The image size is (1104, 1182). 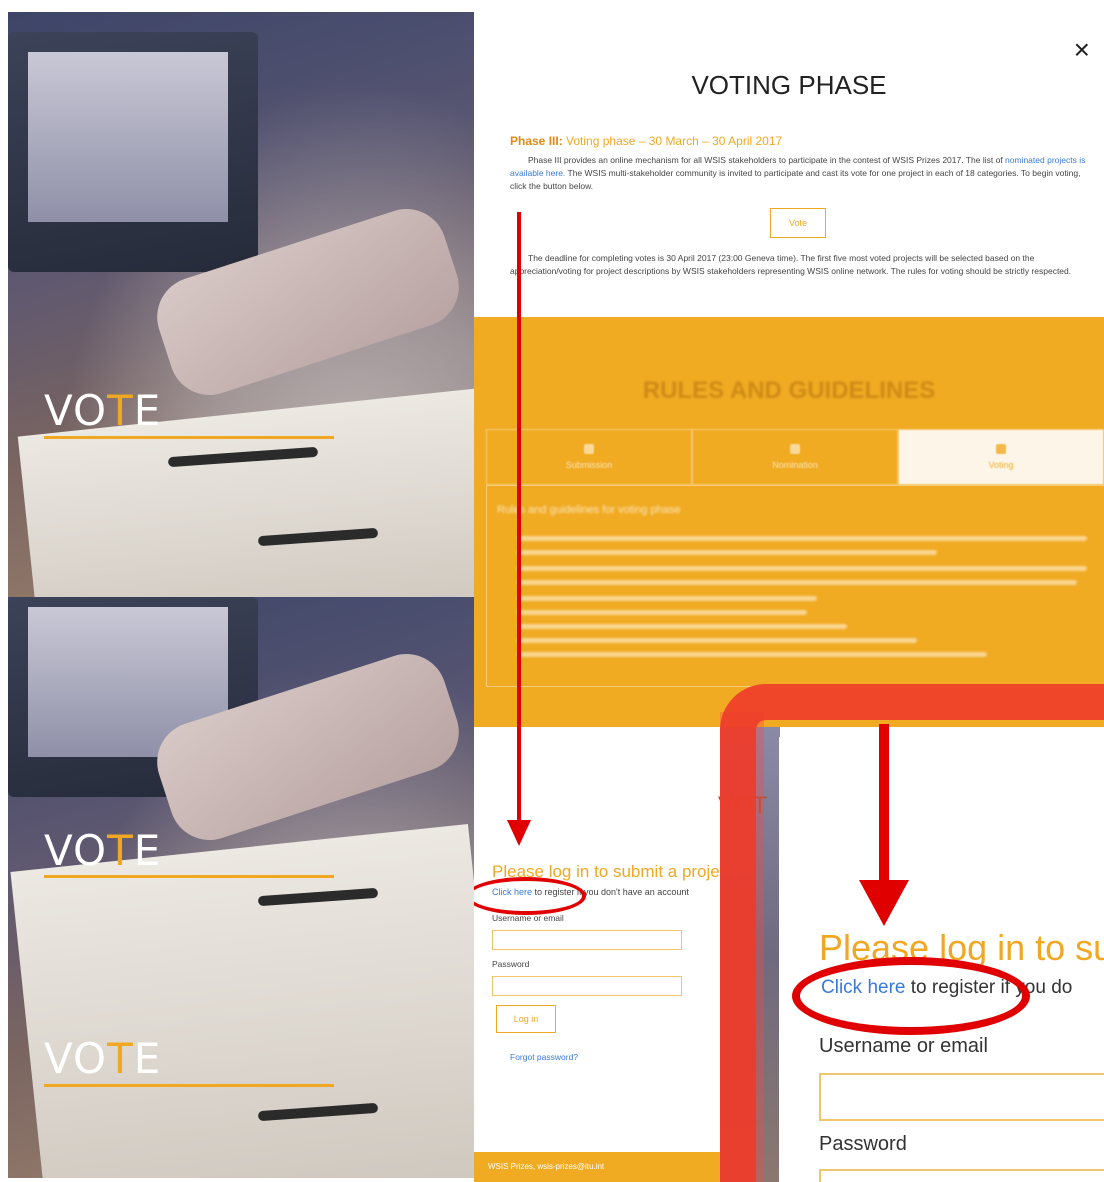 I want to click on username-input, so click(x=587, y=940).